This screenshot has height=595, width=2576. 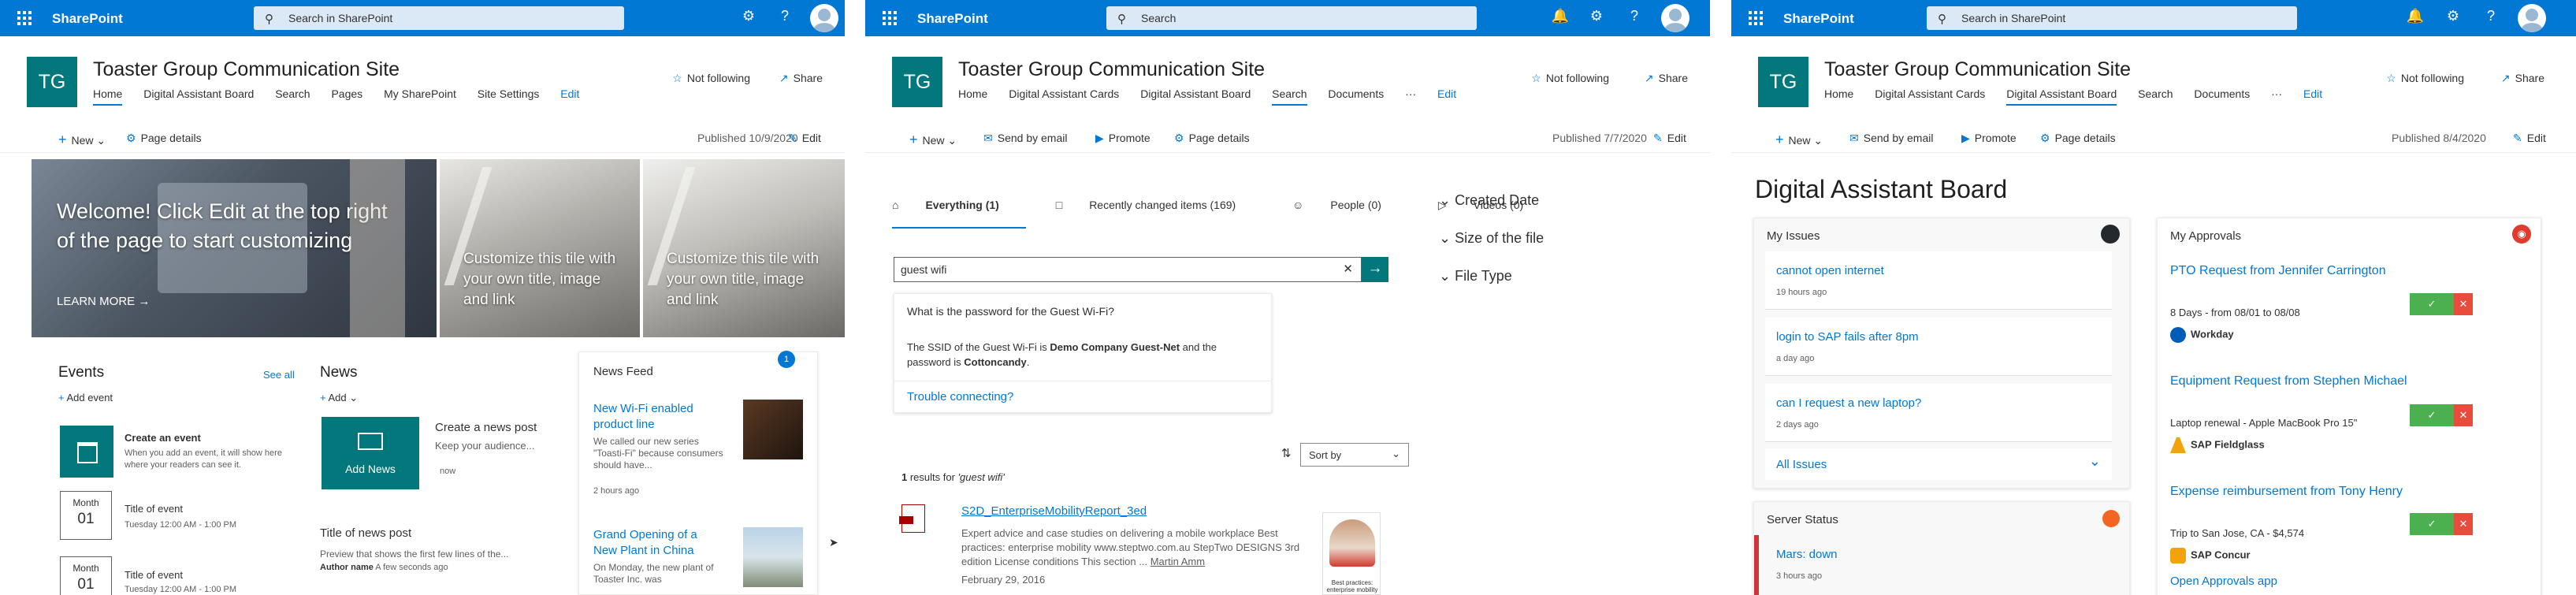 I want to click on feed-item-title: Grand Opening of a New Plant in China, so click(x=652, y=543).